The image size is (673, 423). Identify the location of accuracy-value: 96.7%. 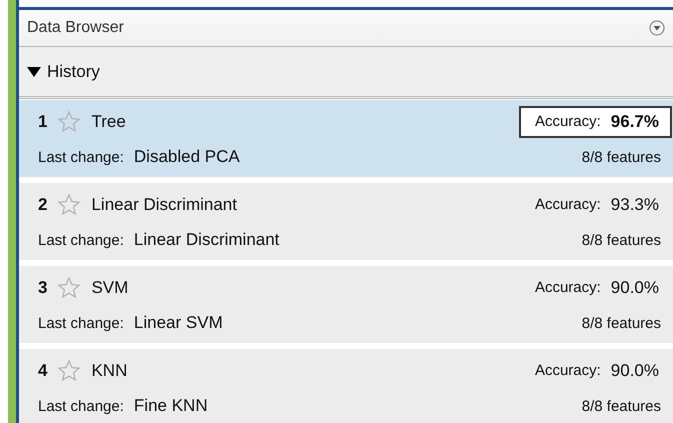
(634, 122).